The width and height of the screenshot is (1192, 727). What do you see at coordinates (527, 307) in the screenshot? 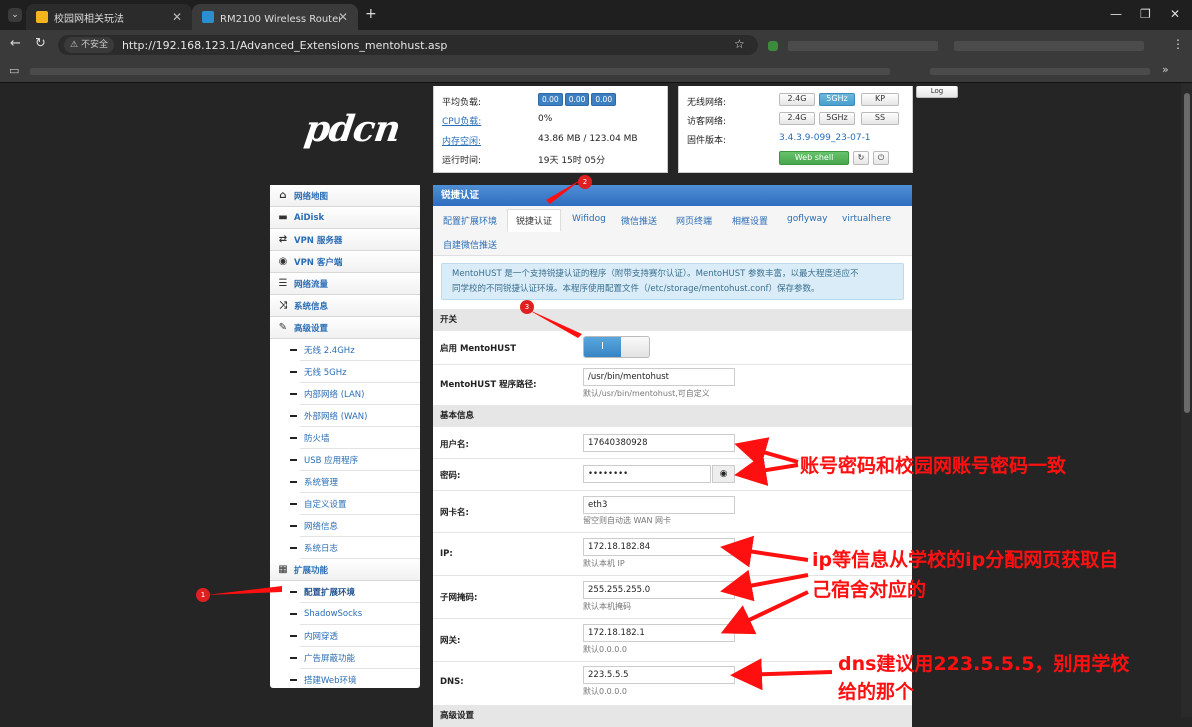
I see `marker-3: 3` at bounding box center [527, 307].